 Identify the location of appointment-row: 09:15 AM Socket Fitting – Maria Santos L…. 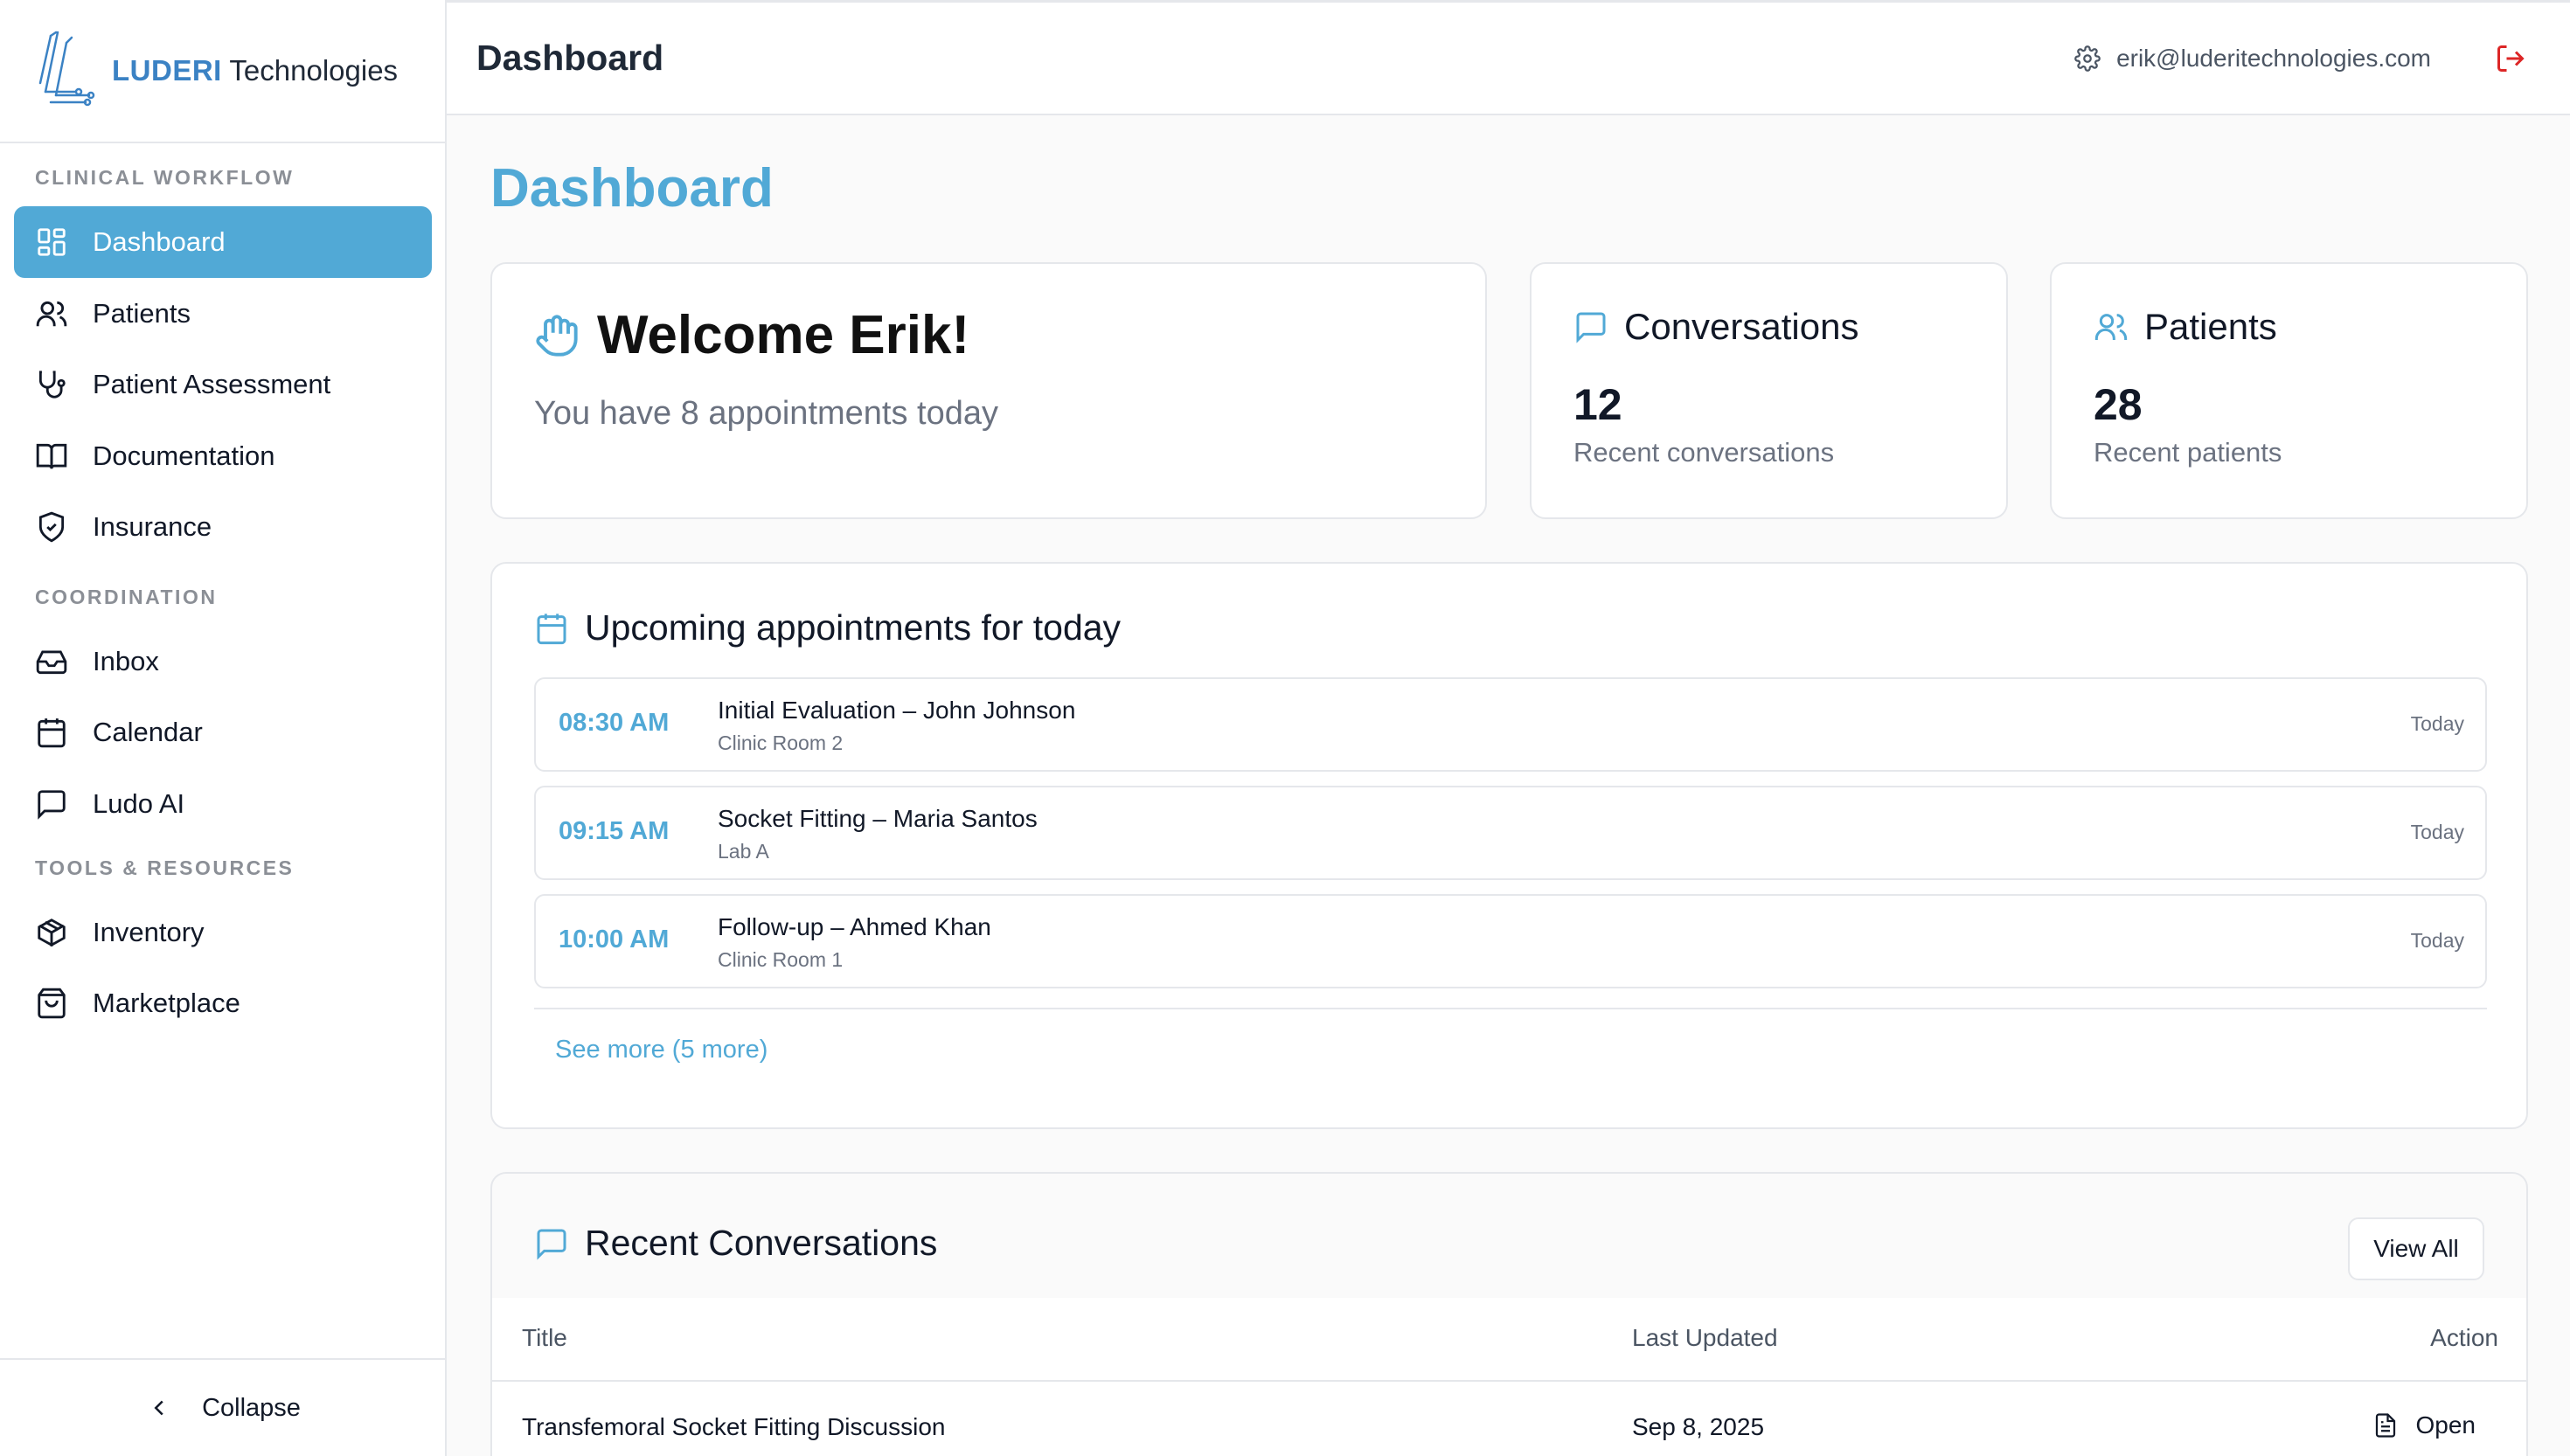
(1510, 833).